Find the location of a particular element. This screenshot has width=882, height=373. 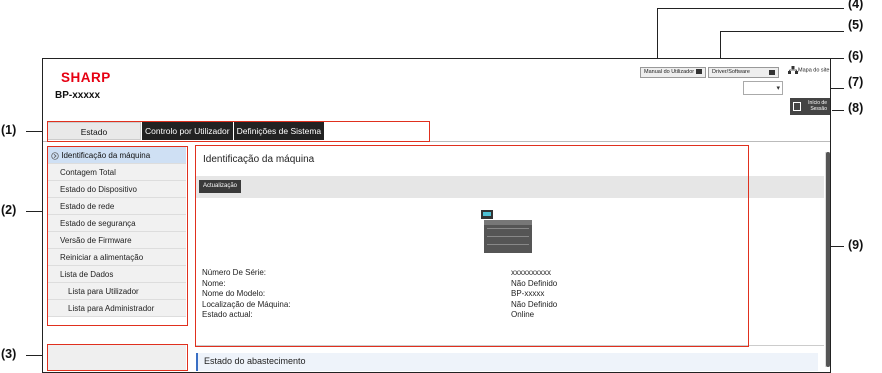

download-icon is located at coordinates (772, 72).